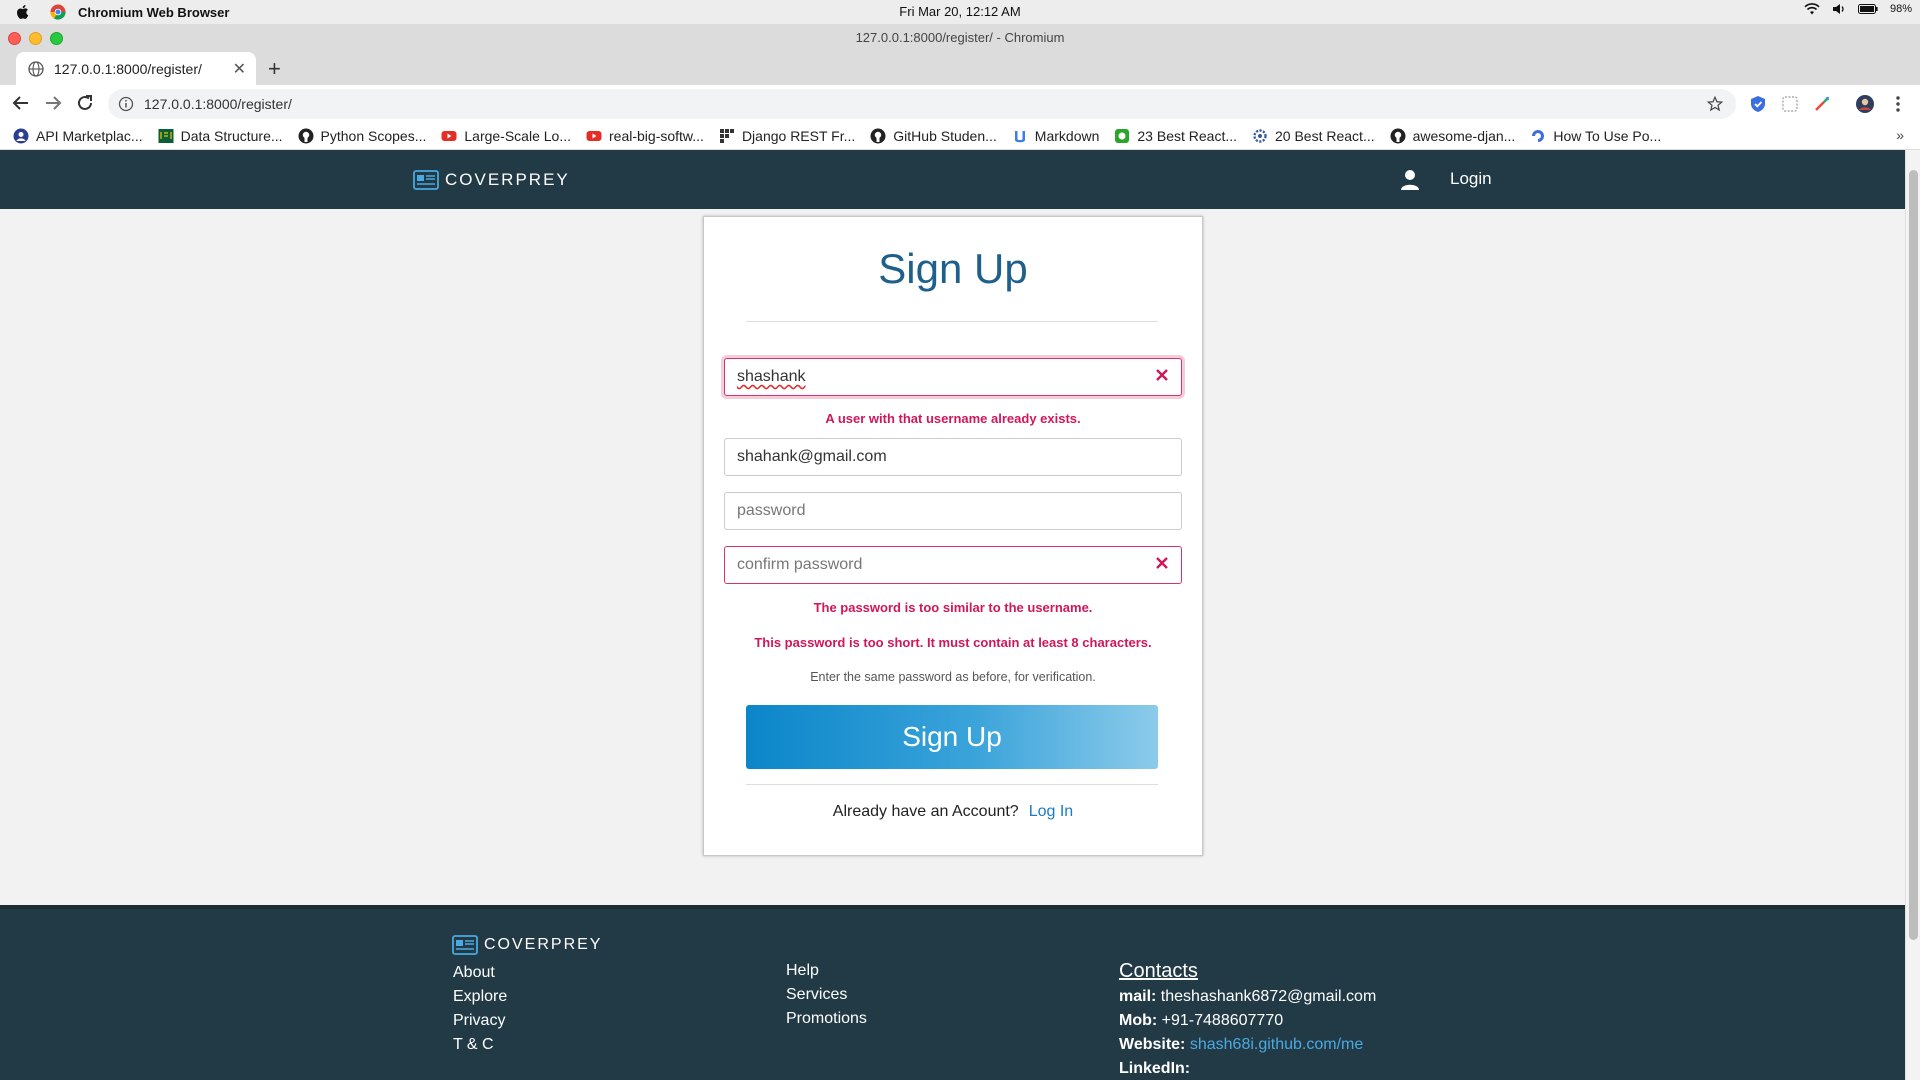 Image resolution: width=1920 pixels, height=1080 pixels. Describe the element at coordinates (953, 377) in the screenshot. I see `username-input: shashank` at that location.